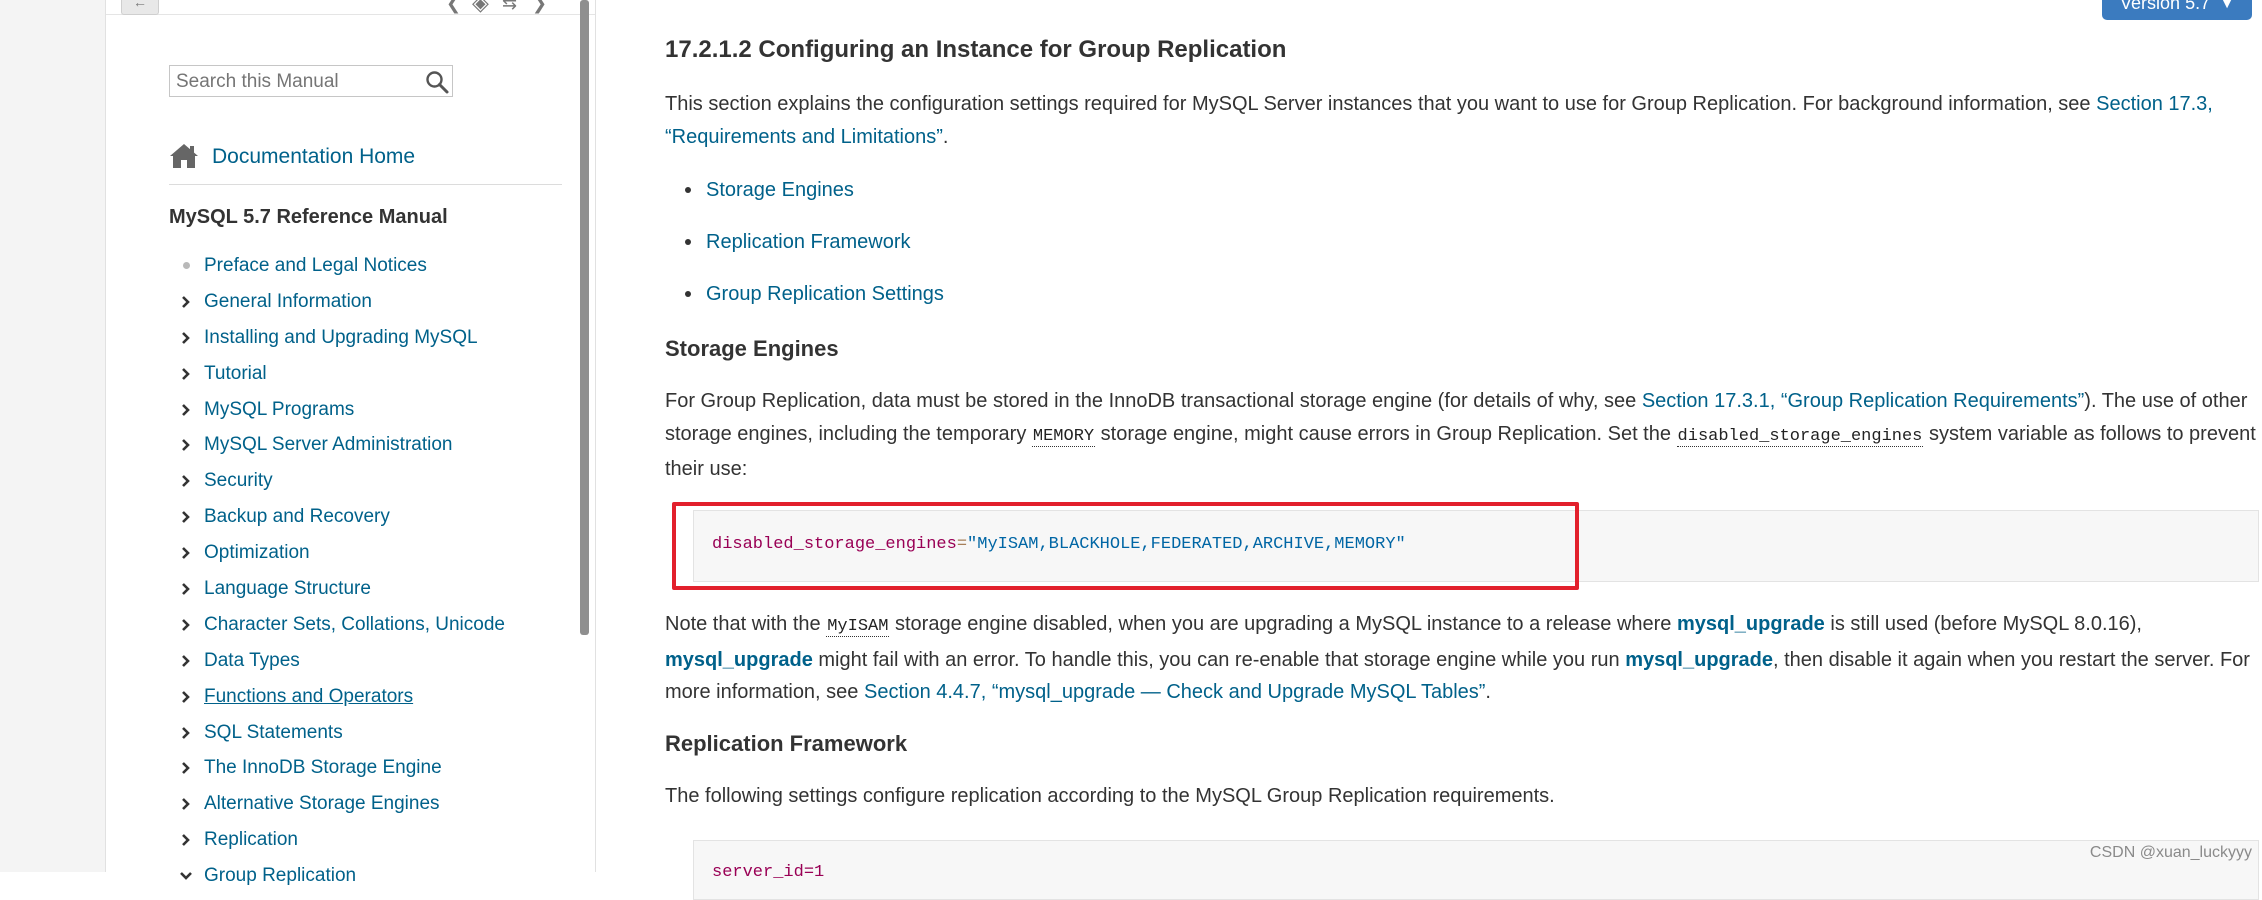 The width and height of the screenshot is (2262, 900). I want to click on toc-item: Functions and Operators, so click(340, 697).